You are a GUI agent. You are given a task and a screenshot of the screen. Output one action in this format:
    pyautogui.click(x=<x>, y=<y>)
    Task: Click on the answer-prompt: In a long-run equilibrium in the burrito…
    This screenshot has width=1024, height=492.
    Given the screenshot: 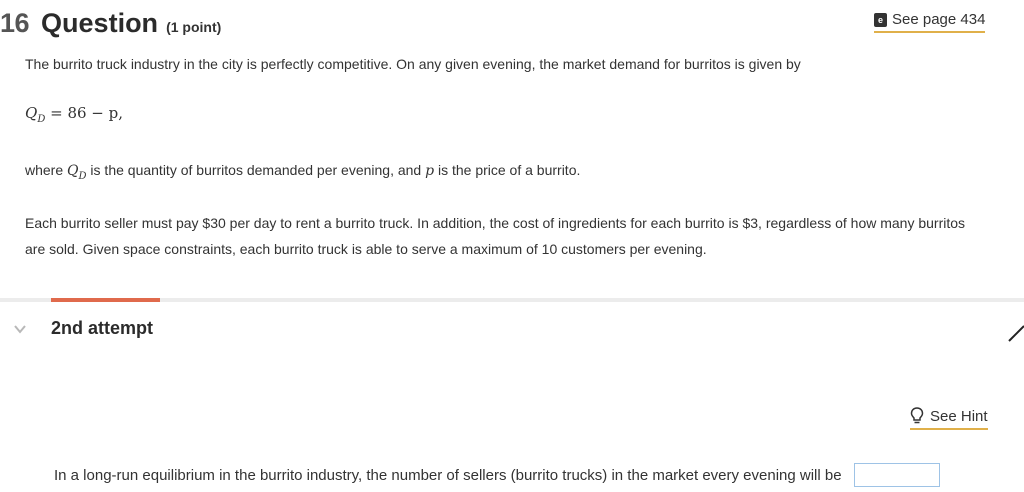 What is the action you would take?
    pyautogui.click(x=448, y=475)
    